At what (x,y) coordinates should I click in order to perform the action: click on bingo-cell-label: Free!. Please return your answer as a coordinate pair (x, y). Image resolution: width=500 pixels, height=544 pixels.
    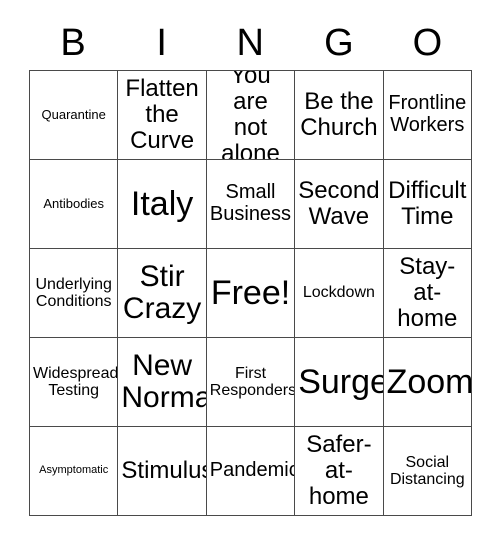
    Looking at the image, I should click on (250, 292).